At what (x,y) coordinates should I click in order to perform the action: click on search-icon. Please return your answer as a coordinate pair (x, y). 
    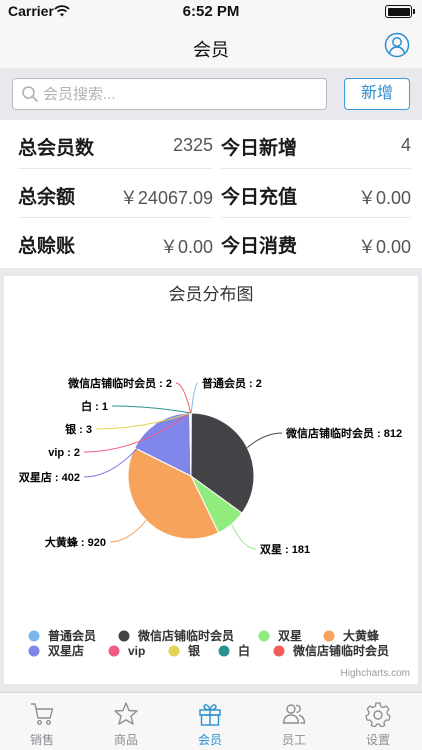
    Looking at the image, I should click on (30, 94).